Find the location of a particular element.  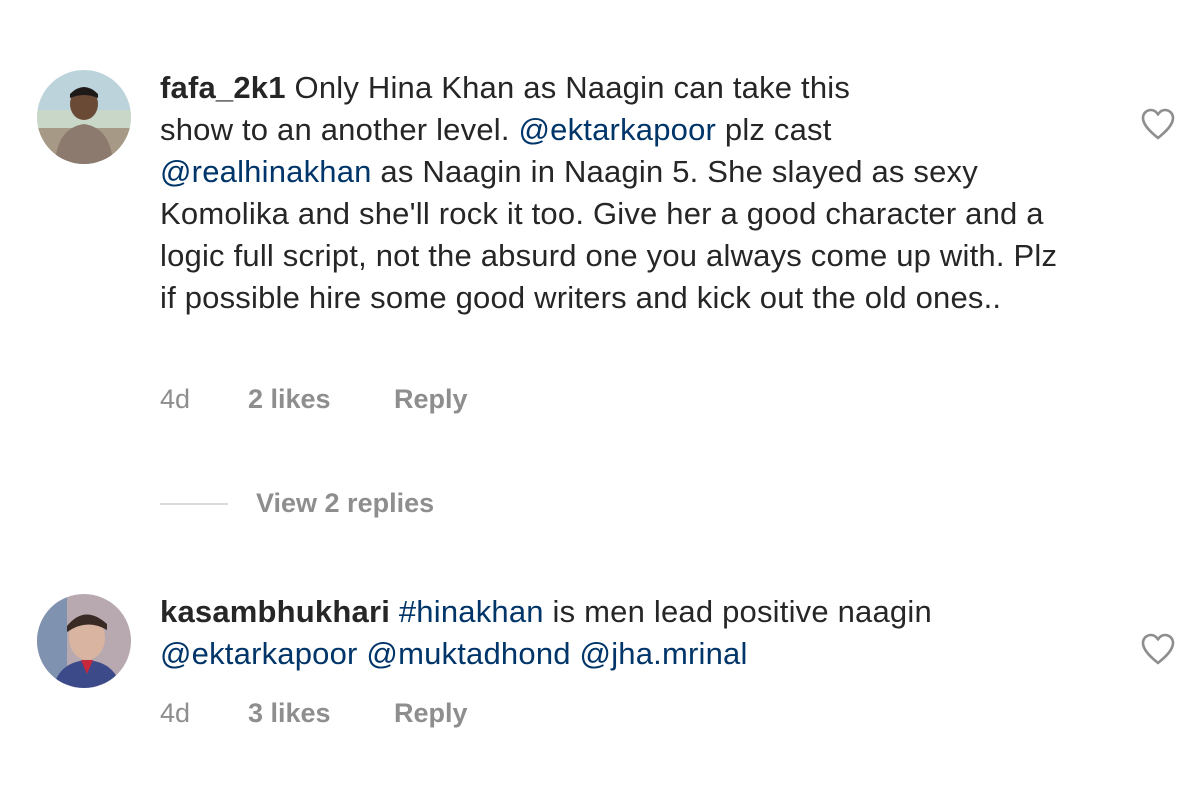

username-link: kasambhukhari is located at coordinates (275, 611).